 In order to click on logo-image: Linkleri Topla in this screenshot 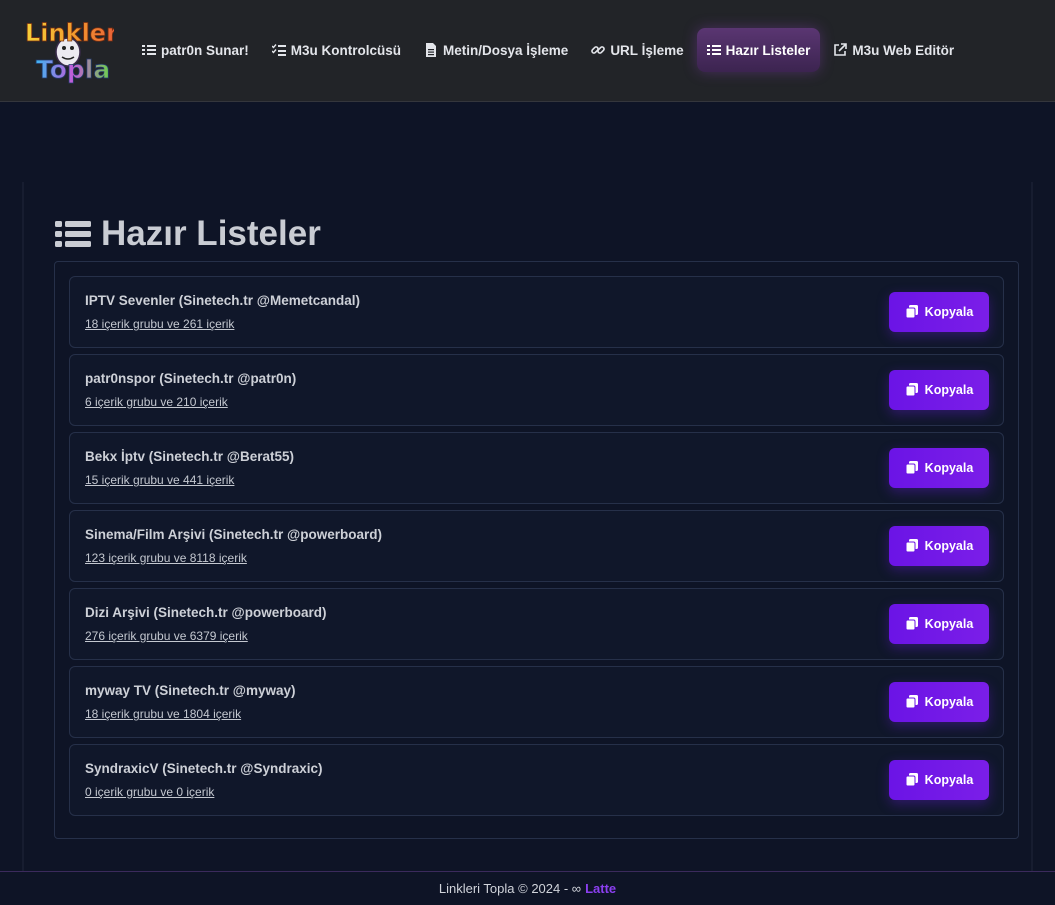, I will do `click(76, 52)`.